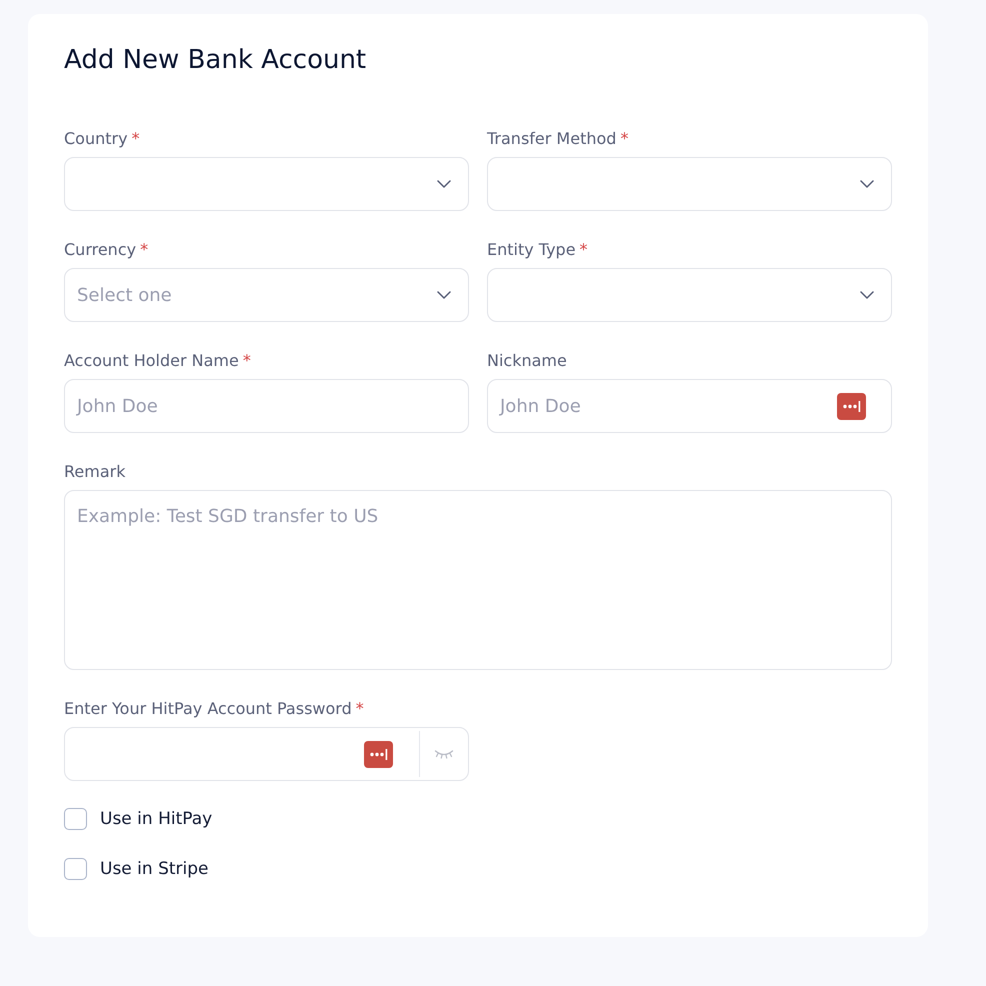 This screenshot has width=986, height=986. I want to click on checkbox-label: Use in Stripe, so click(154, 869).